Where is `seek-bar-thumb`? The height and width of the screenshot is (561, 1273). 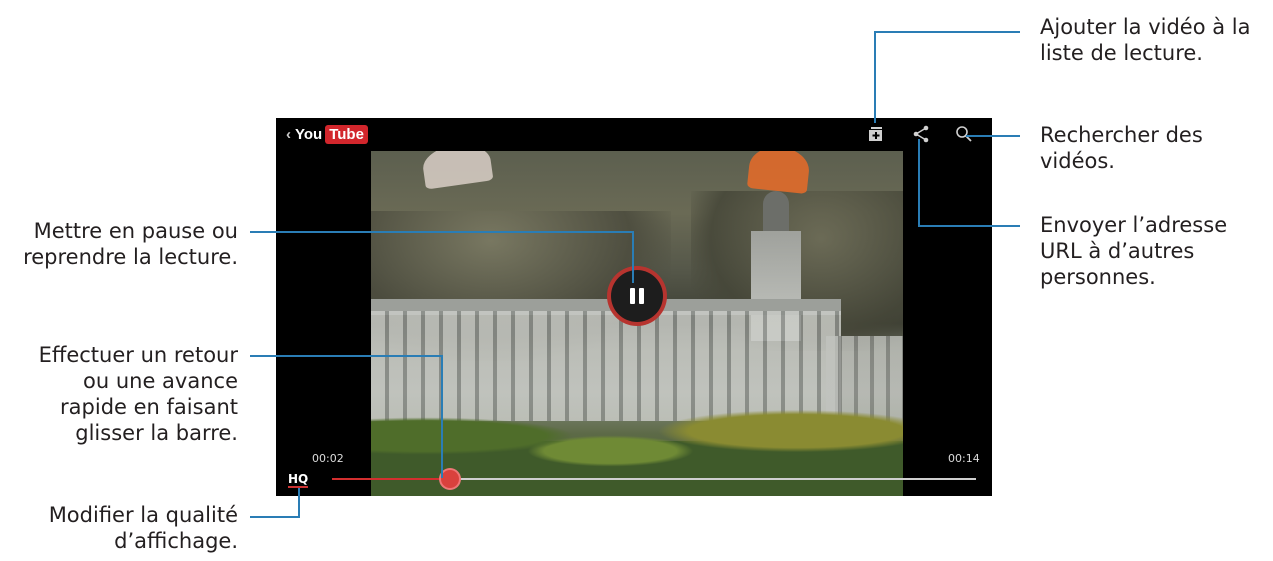 seek-bar-thumb is located at coordinates (450, 479).